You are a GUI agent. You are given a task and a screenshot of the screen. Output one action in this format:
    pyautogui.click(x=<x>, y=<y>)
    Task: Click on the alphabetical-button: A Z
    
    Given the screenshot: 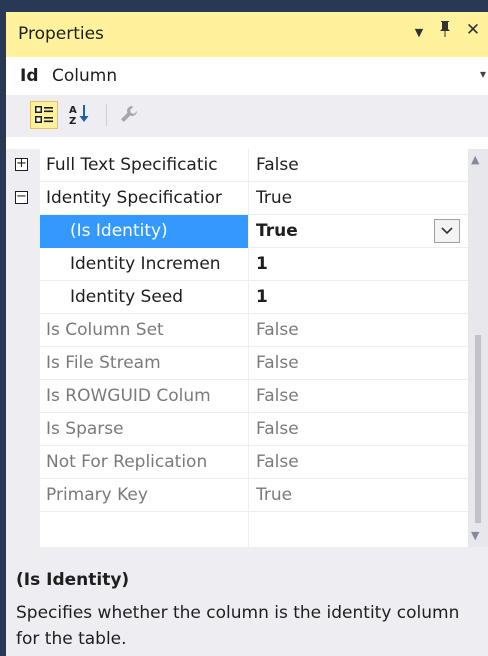 What is the action you would take?
    pyautogui.click(x=80, y=115)
    